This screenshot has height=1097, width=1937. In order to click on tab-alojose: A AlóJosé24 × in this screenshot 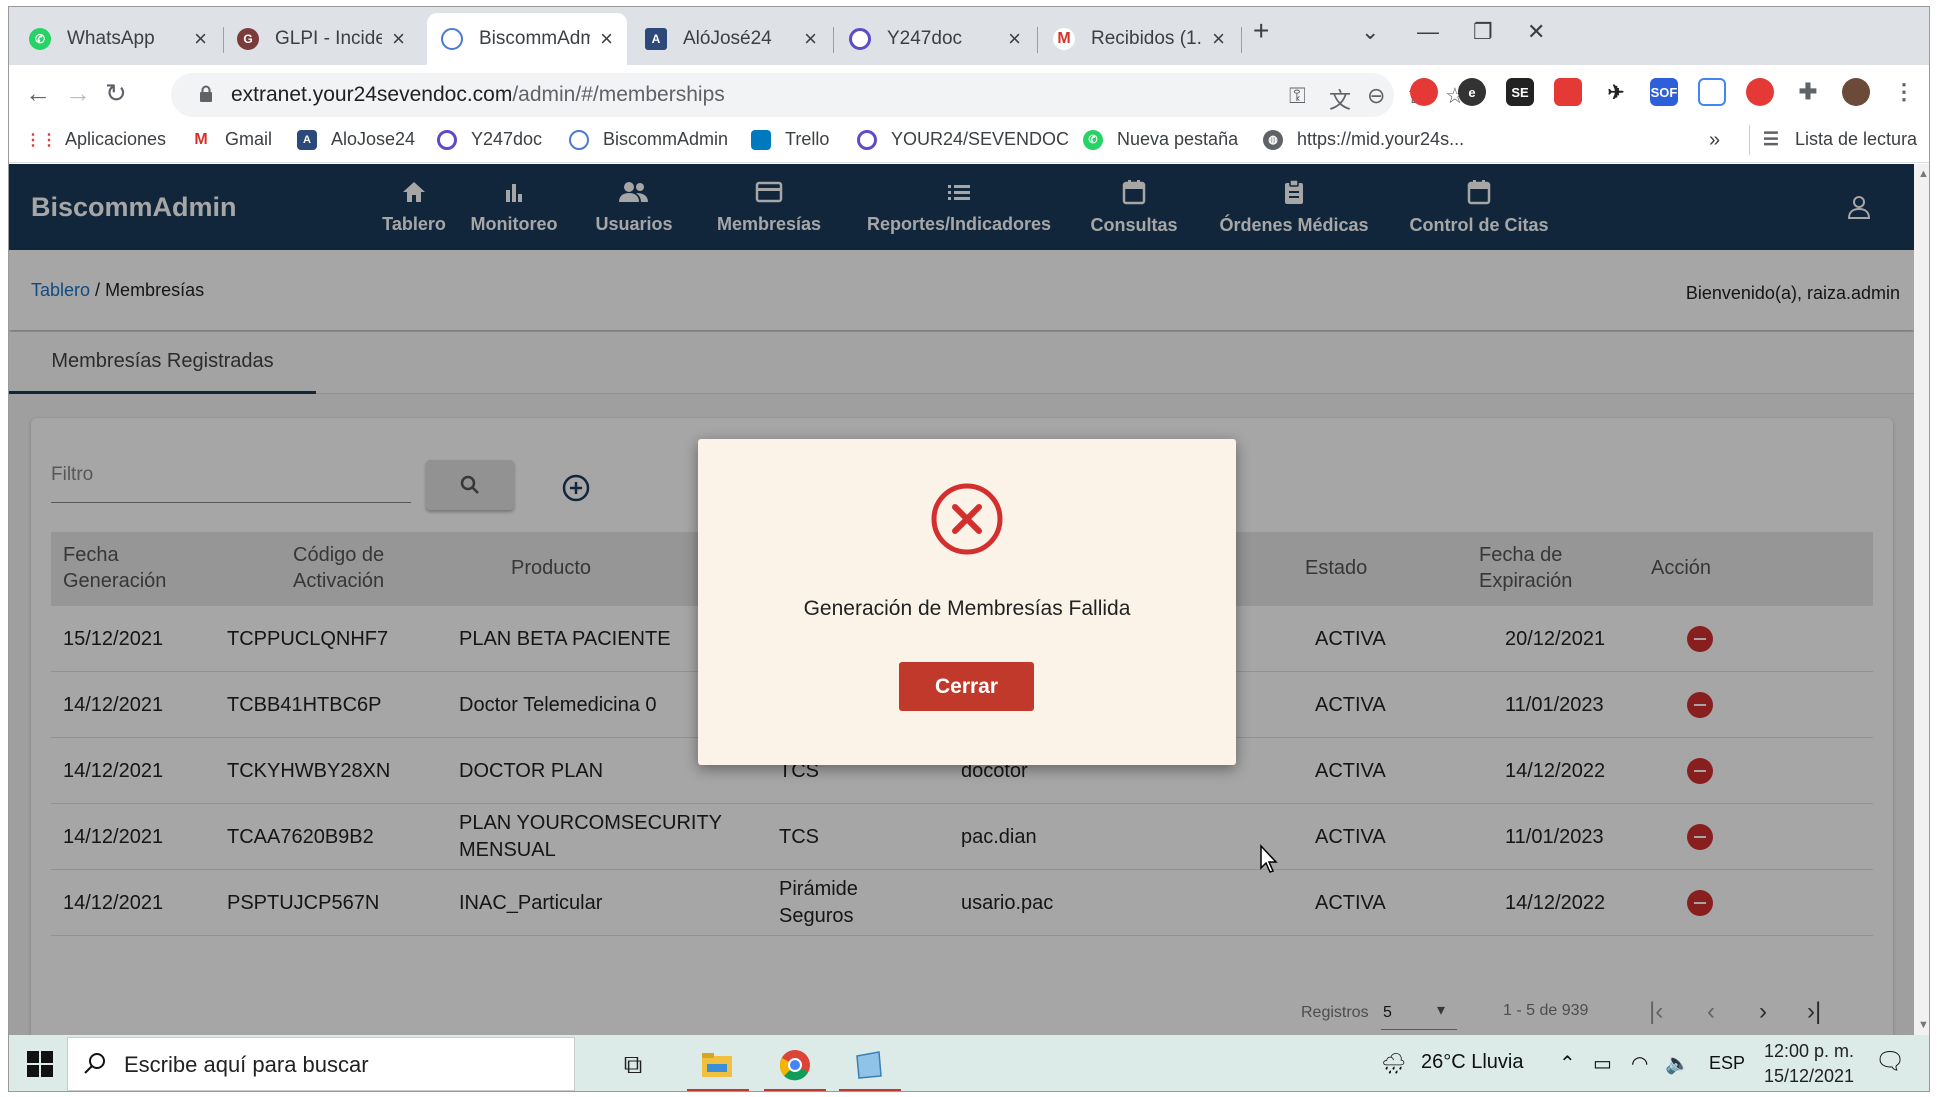, I will do `click(731, 39)`.